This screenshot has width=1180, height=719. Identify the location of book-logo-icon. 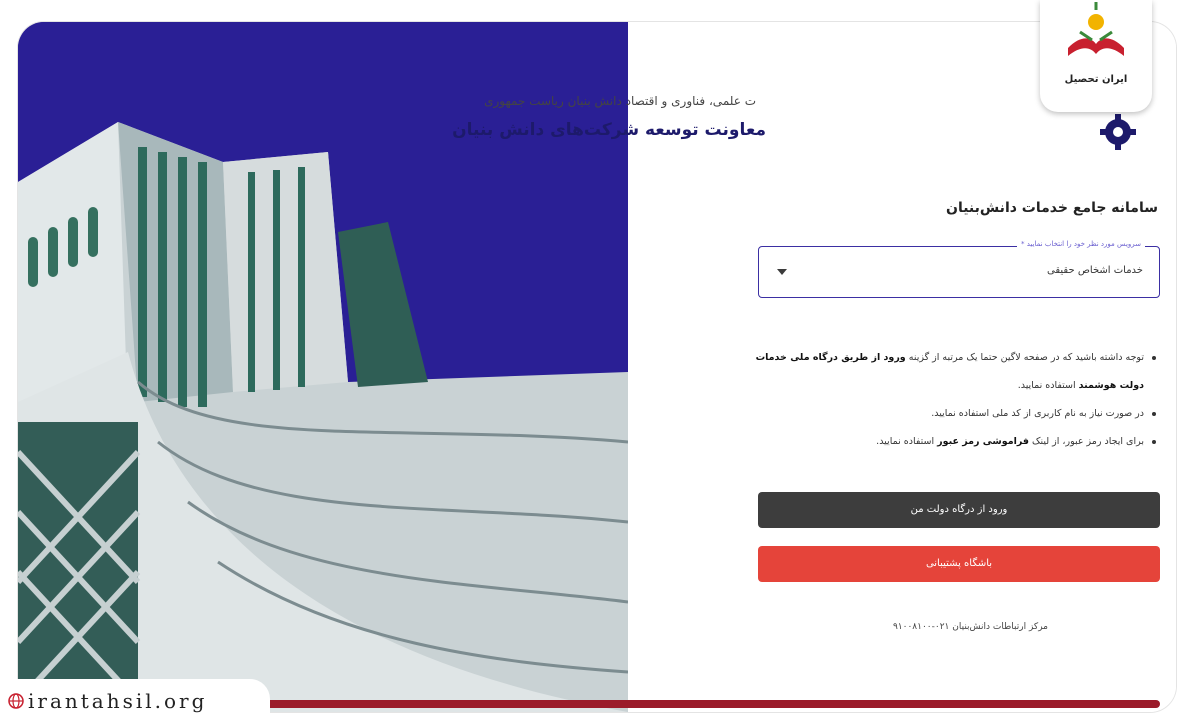
(1096, 29).